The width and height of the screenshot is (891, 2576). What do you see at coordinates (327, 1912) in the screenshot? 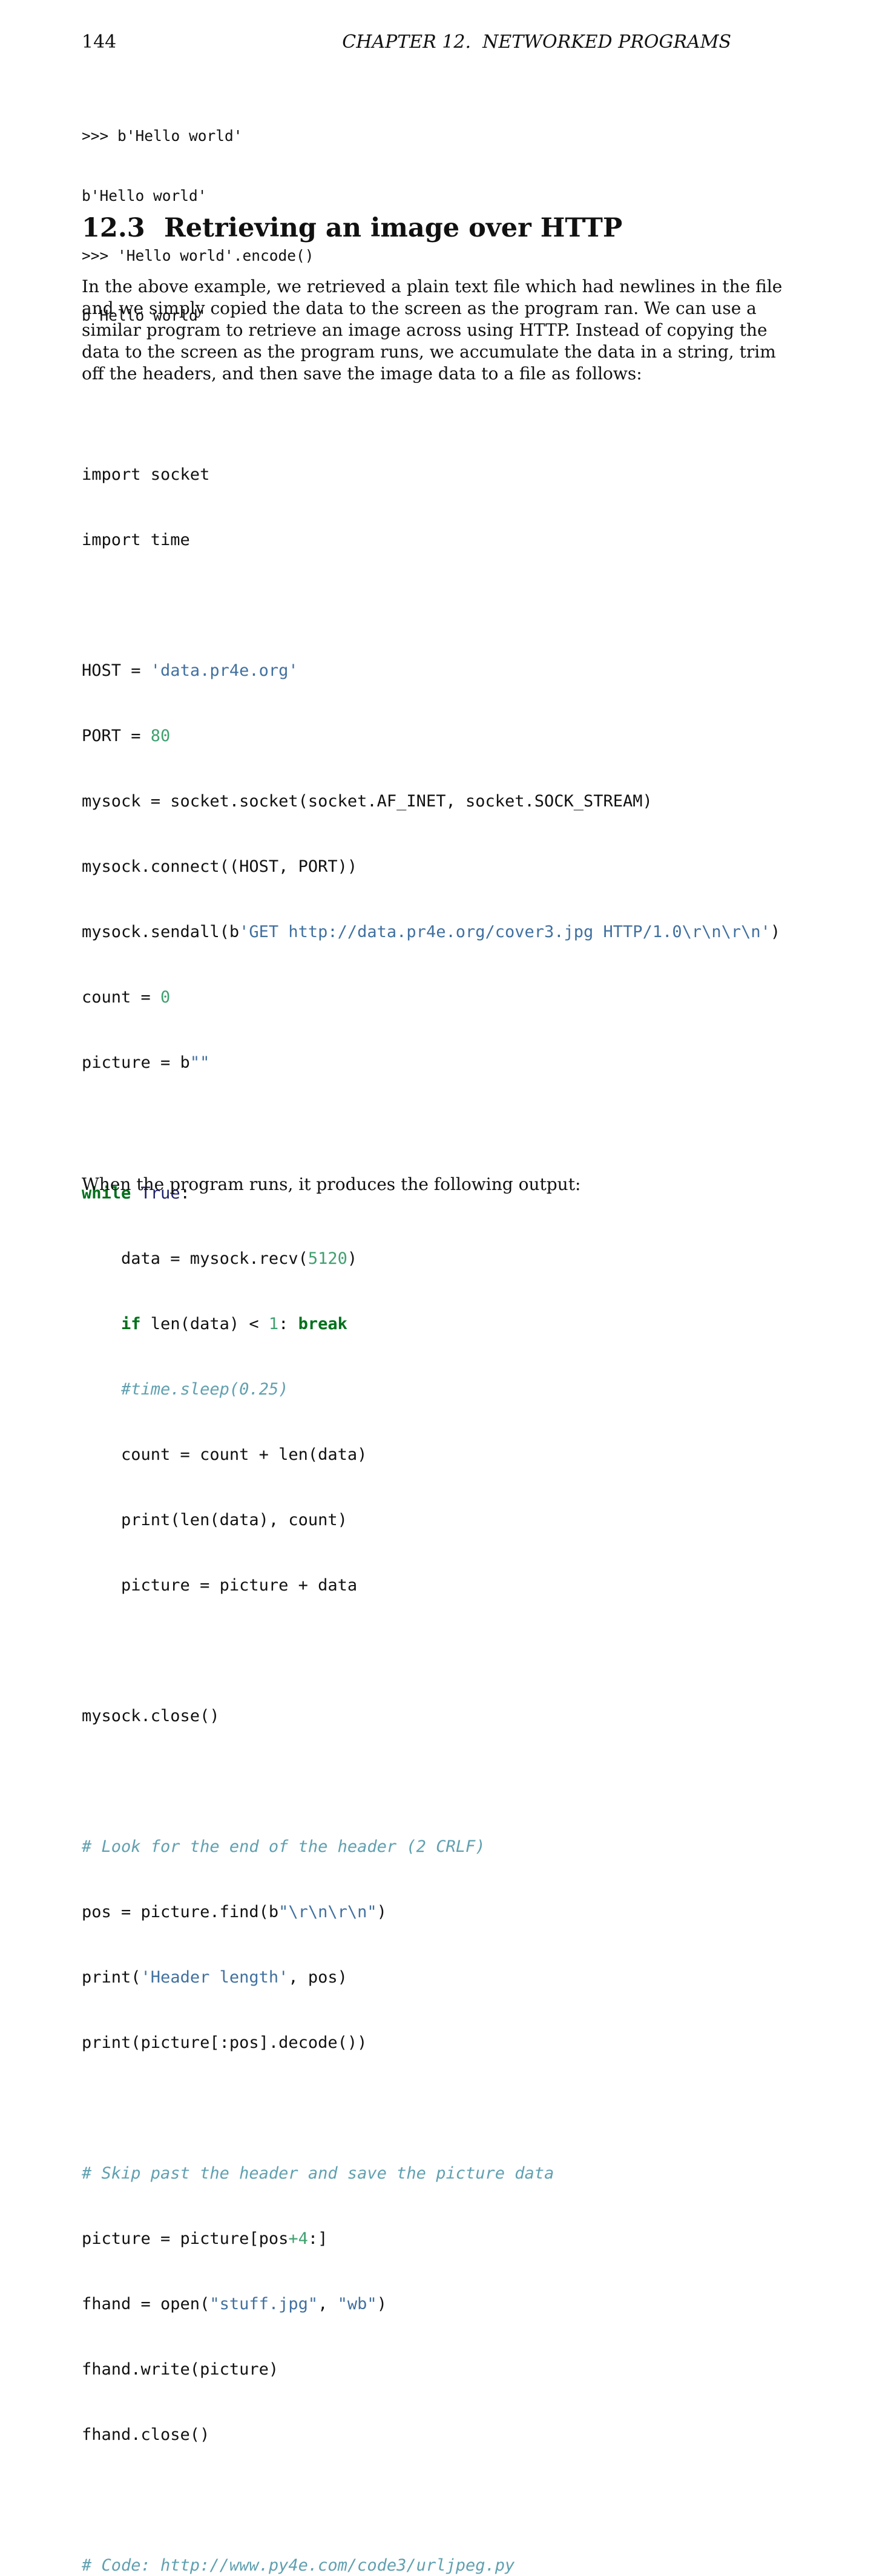
I see `code-string: "\r\n\r\n"` at bounding box center [327, 1912].